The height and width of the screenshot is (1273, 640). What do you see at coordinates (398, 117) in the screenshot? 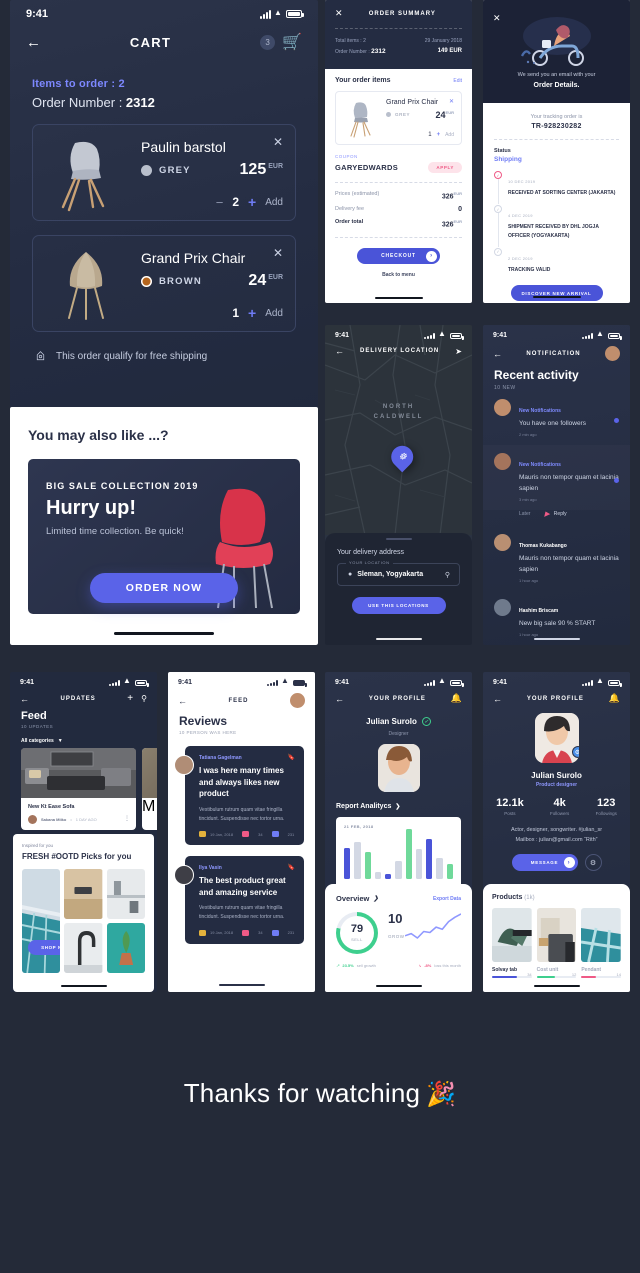
I see `summary-item-row: Grand Prix Chair GREY 24EUR ✕ 1 + Add` at bounding box center [398, 117].